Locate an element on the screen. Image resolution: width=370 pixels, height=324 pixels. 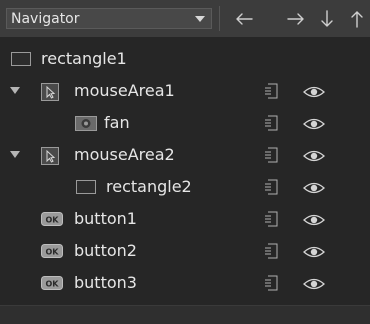
tree-item-label: rectangle1 is located at coordinates (84, 58).